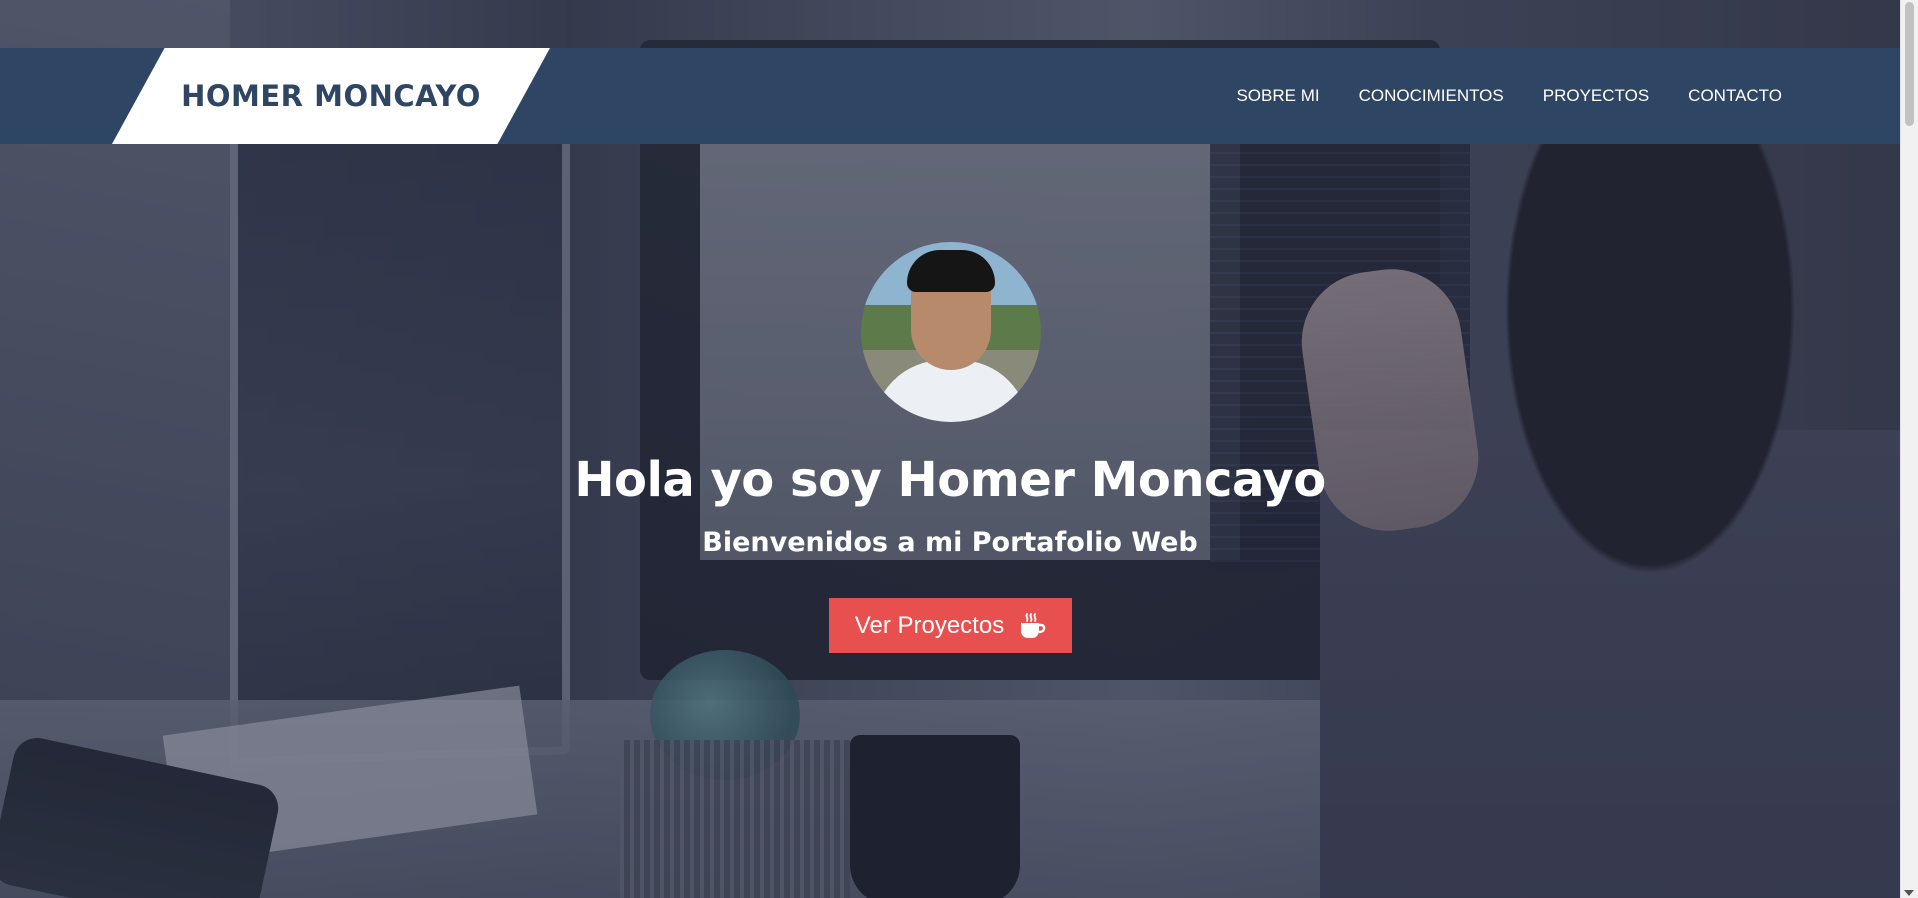  I want to click on avatar-hair, so click(951, 271).